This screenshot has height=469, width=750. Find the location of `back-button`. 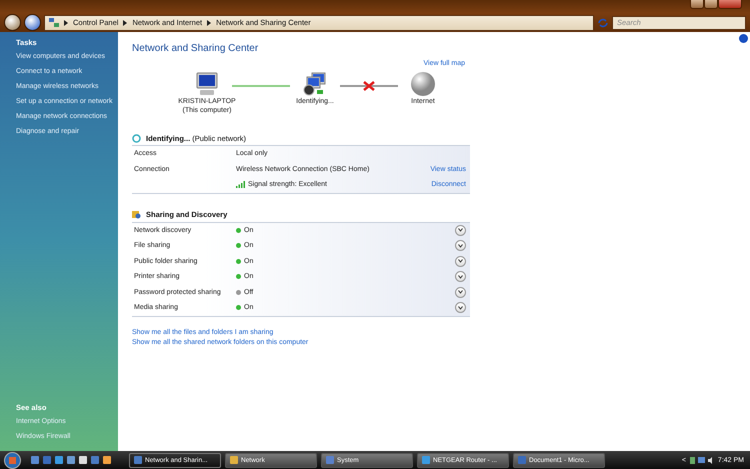

back-button is located at coordinates (12, 22).